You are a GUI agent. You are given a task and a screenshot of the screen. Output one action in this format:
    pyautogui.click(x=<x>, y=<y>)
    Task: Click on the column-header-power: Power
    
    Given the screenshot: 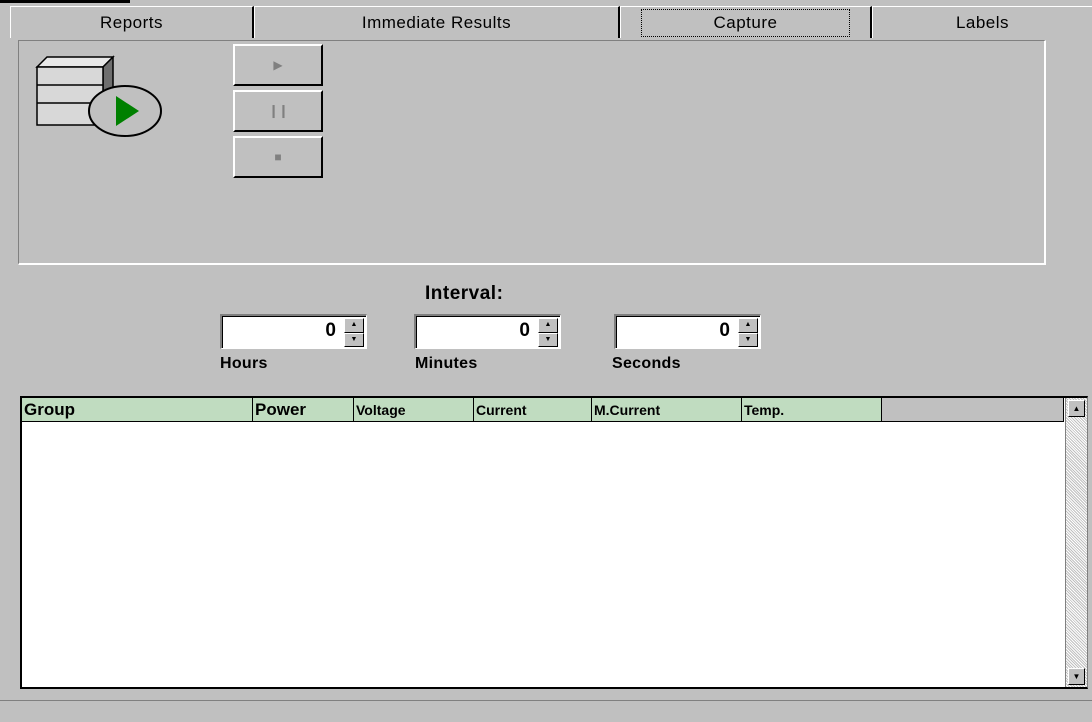 What is the action you would take?
    pyautogui.click(x=303, y=410)
    